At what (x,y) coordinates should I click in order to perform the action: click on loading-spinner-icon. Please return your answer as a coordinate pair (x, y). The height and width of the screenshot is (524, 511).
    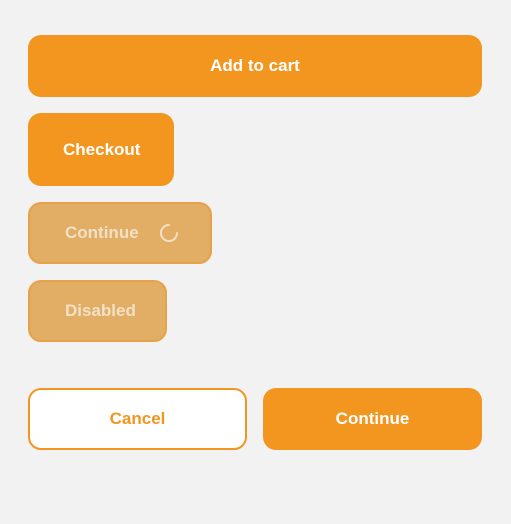
    Looking at the image, I should click on (169, 233).